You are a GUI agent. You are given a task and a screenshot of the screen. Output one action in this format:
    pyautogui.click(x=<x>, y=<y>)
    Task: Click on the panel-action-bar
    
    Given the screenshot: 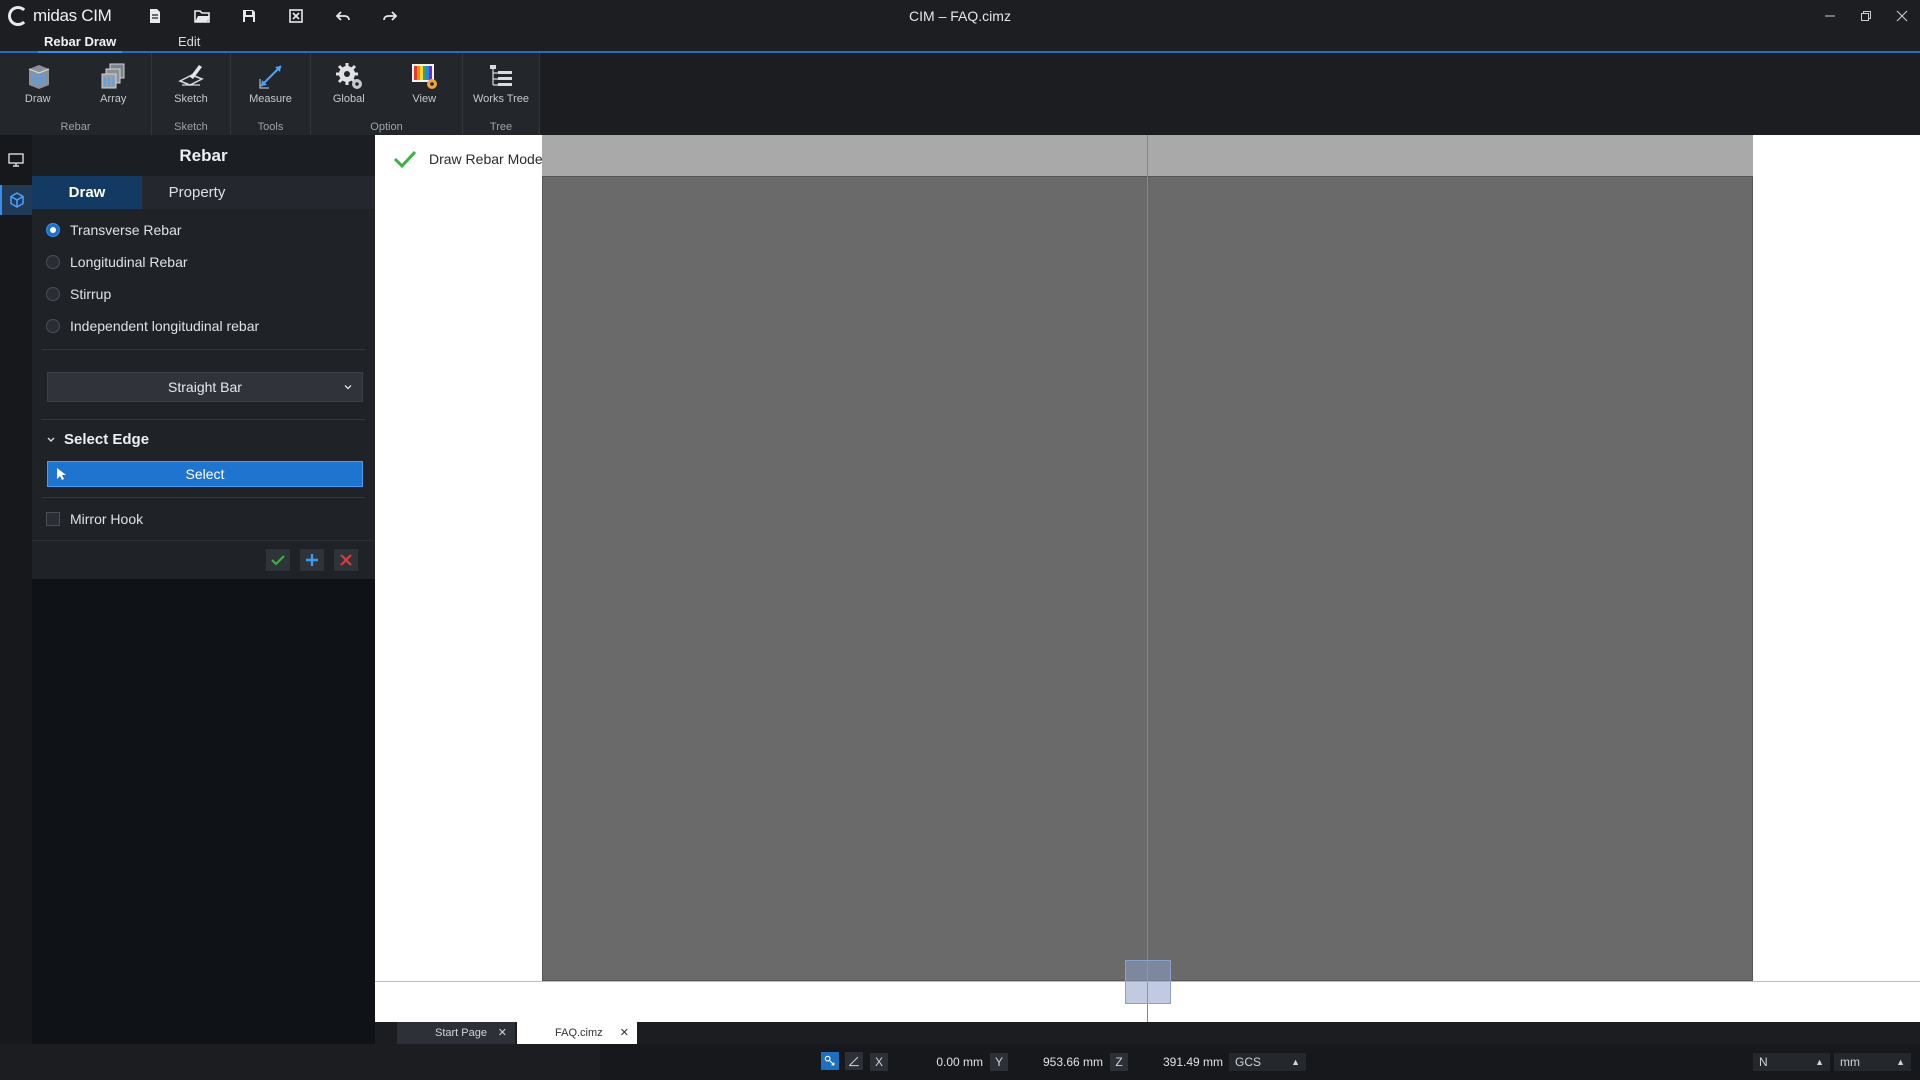 What is the action you would take?
    pyautogui.click(x=203, y=558)
    